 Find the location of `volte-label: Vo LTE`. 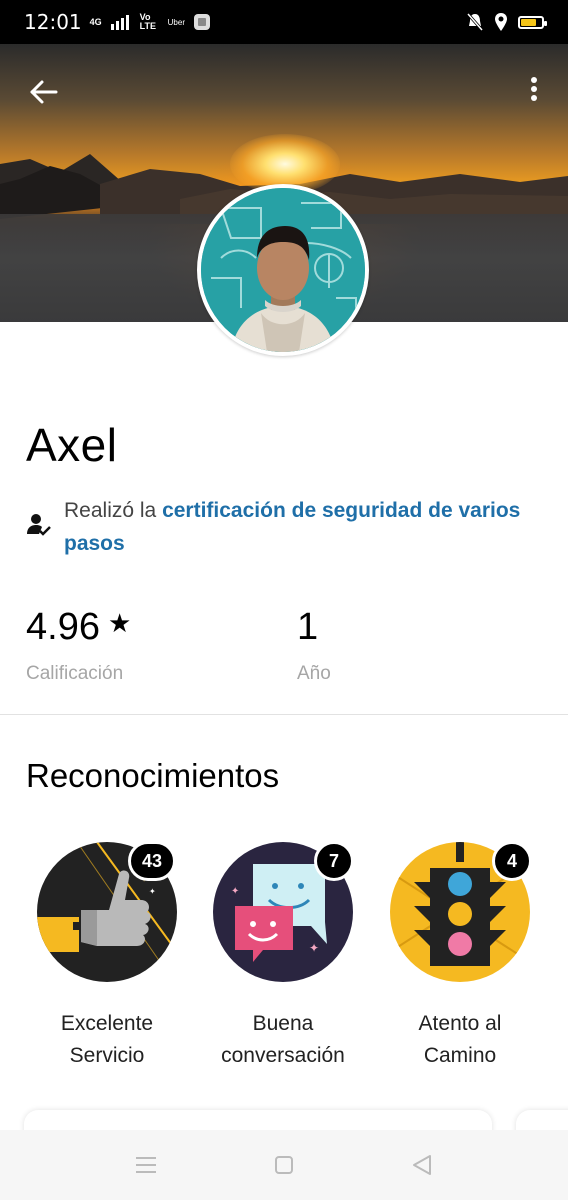

volte-label: Vo LTE is located at coordinates (147, 21).